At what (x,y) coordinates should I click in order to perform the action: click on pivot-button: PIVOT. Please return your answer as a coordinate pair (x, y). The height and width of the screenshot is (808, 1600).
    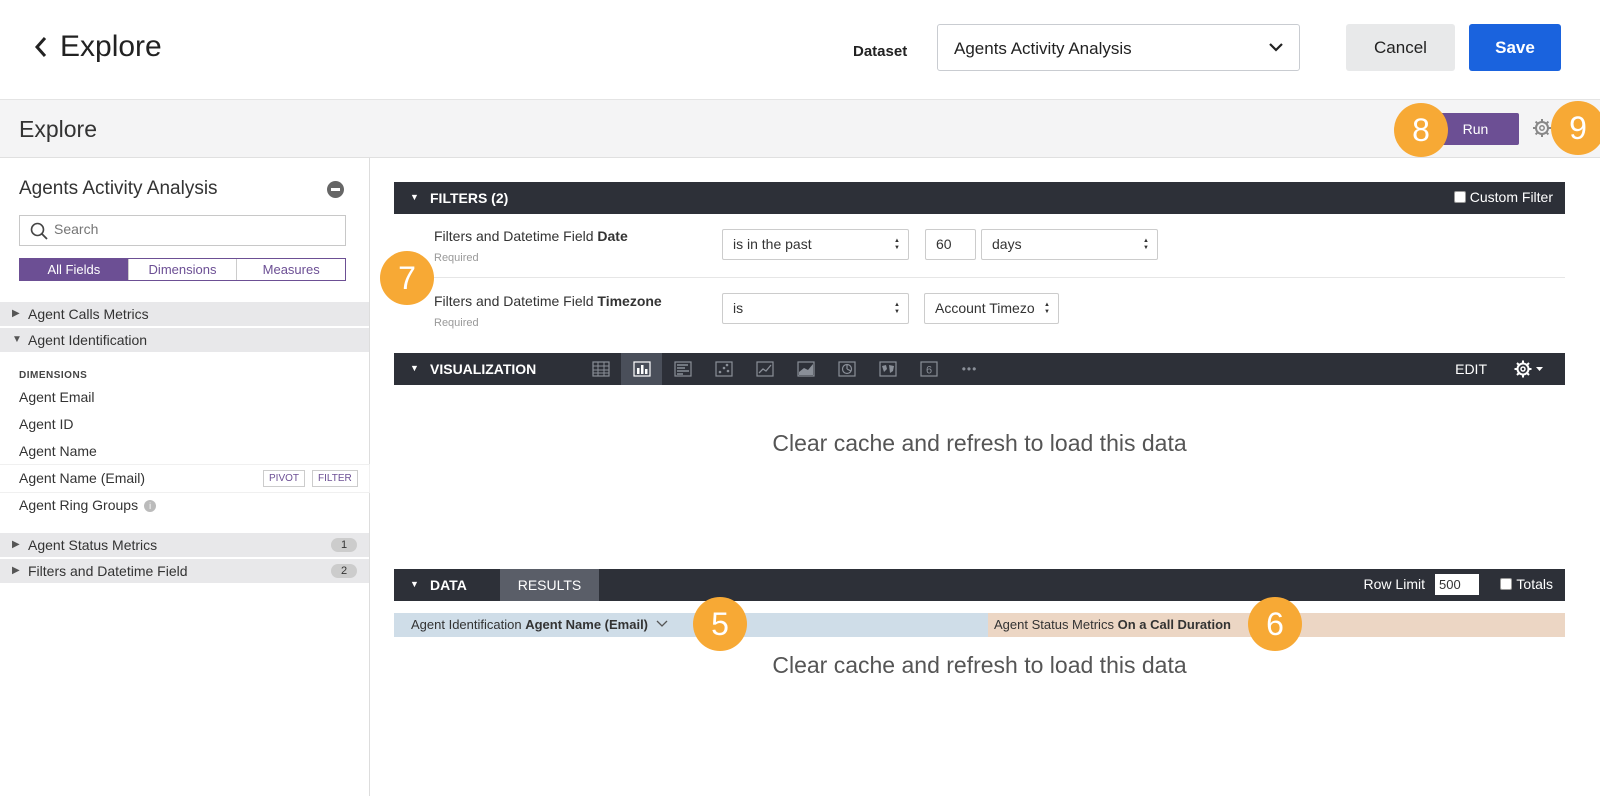
    Looking at the image, I should click on (284, 478).